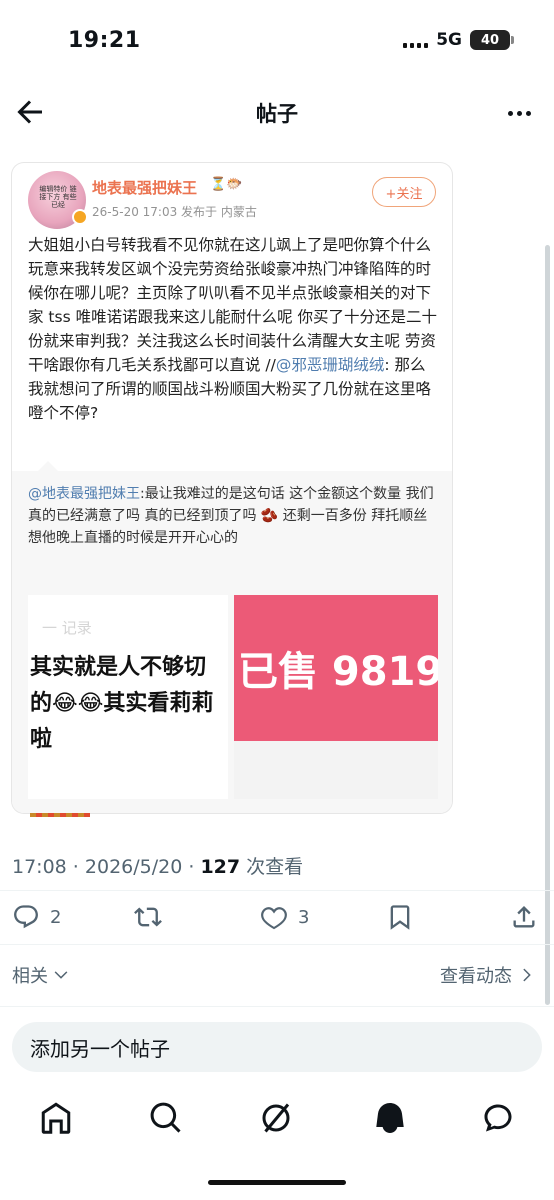  Describe the element at coordinates (275, 867) in the screenshot. I see `view-label: 次查看` at that location.